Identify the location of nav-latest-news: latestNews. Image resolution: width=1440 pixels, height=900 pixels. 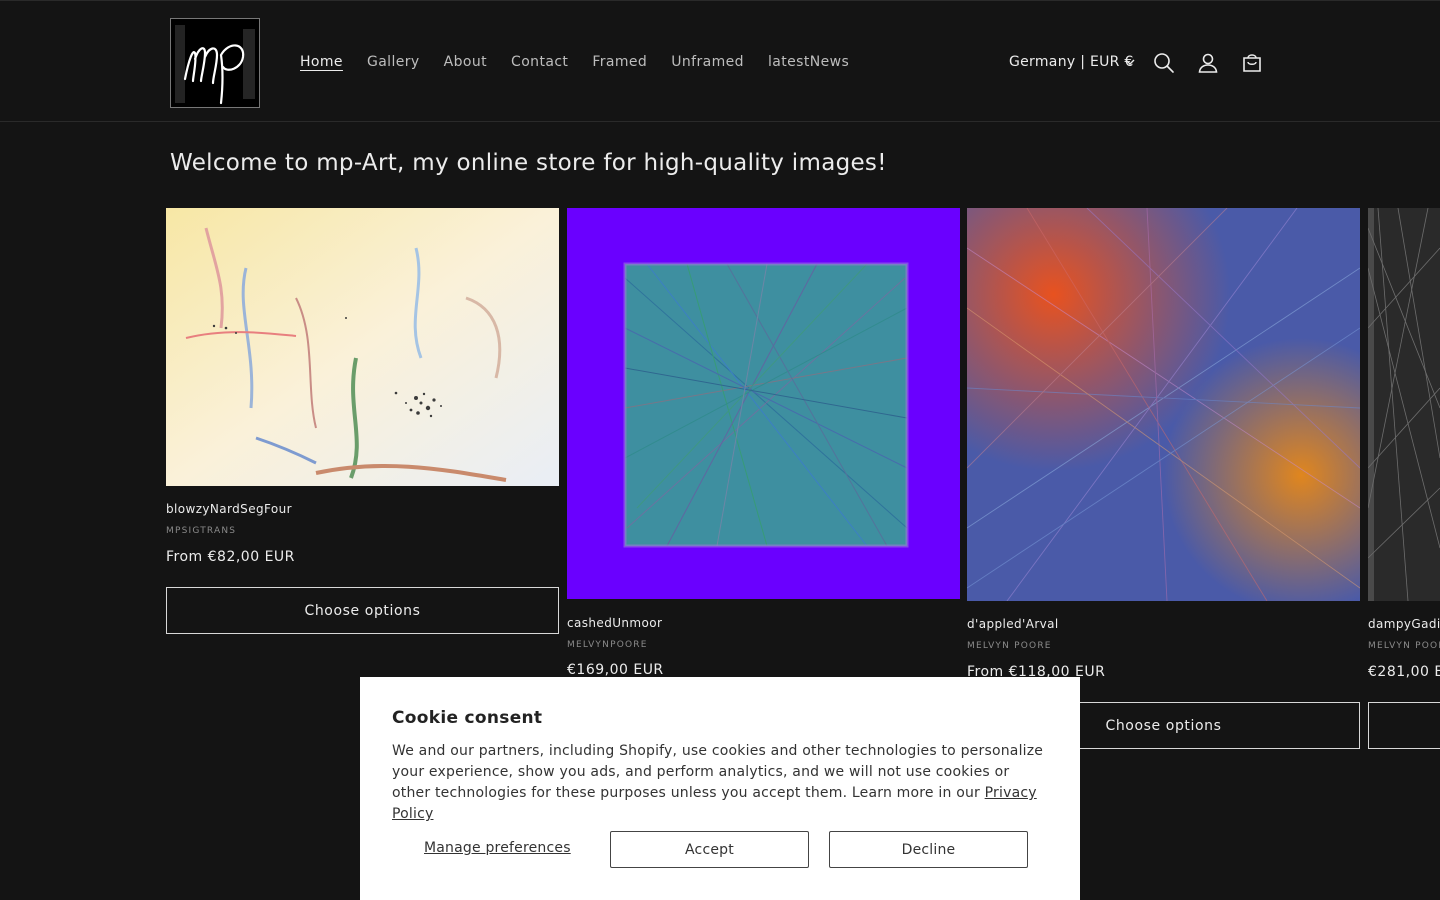
(808, 62).